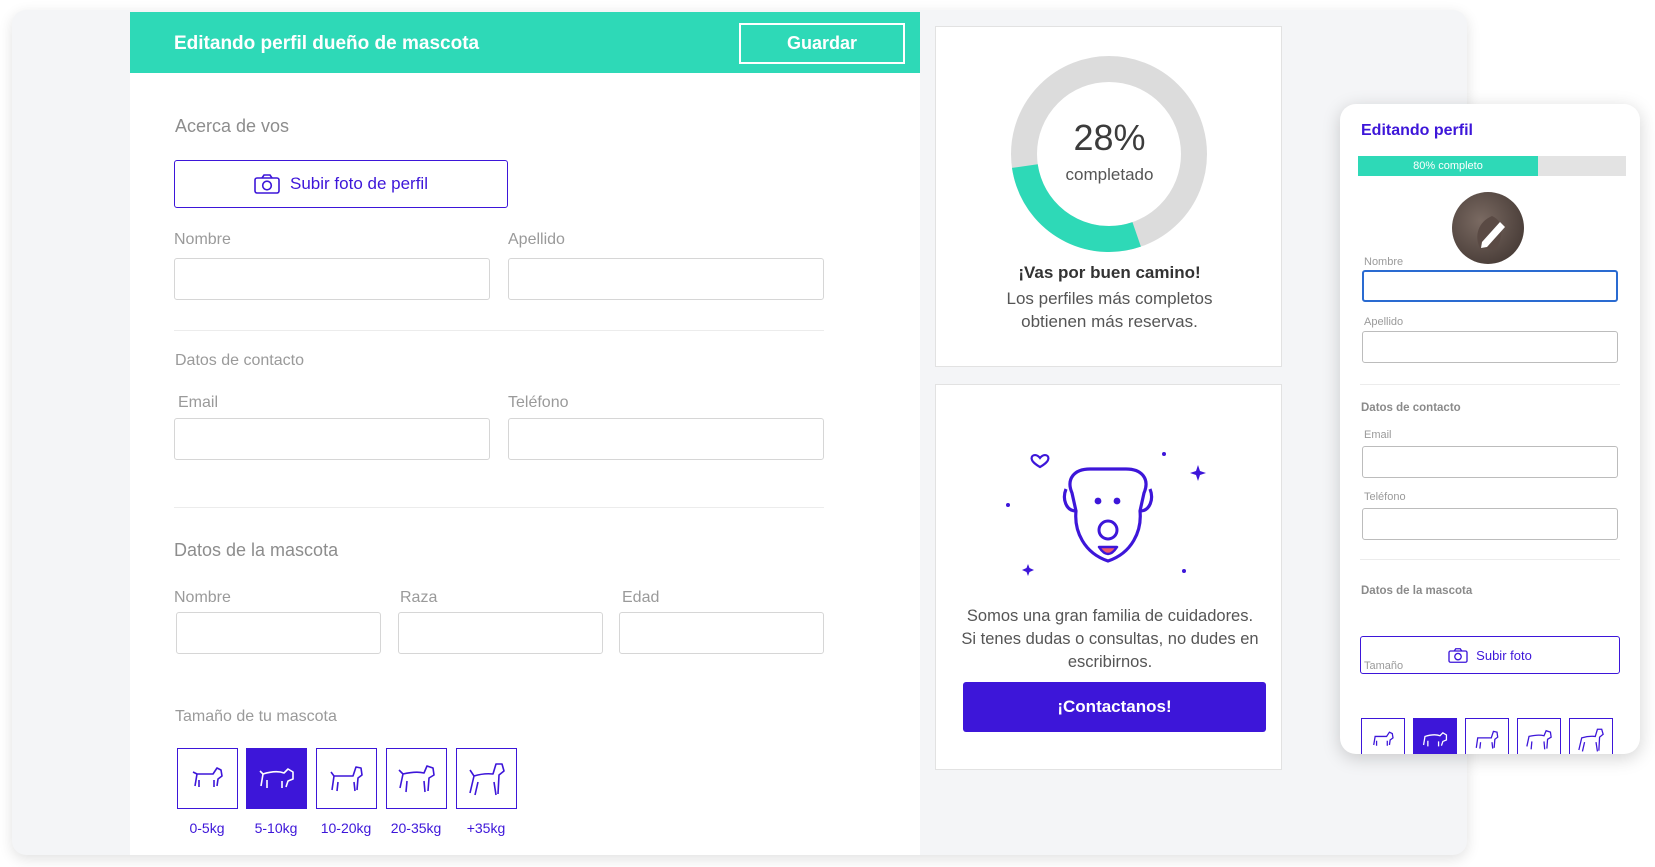 This screenshot has width=1655, height=867. What do you see at coordinates (1106, 514) in the screenshot?
I see `dog-face-illustration` at bounding box center [1106, 514].